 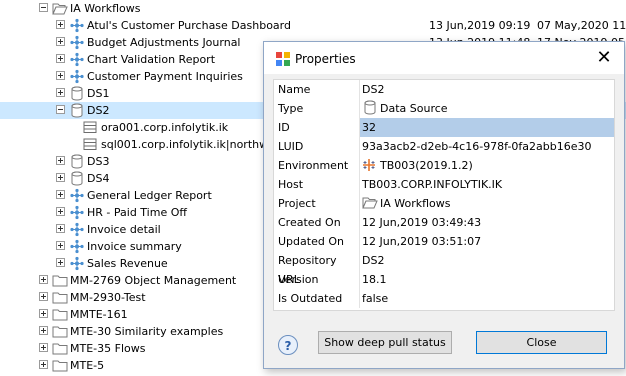 What do you see at coordinates (284, 127) in the screenshot?
I see `property-key: ID` at bounding box center [284, 127].